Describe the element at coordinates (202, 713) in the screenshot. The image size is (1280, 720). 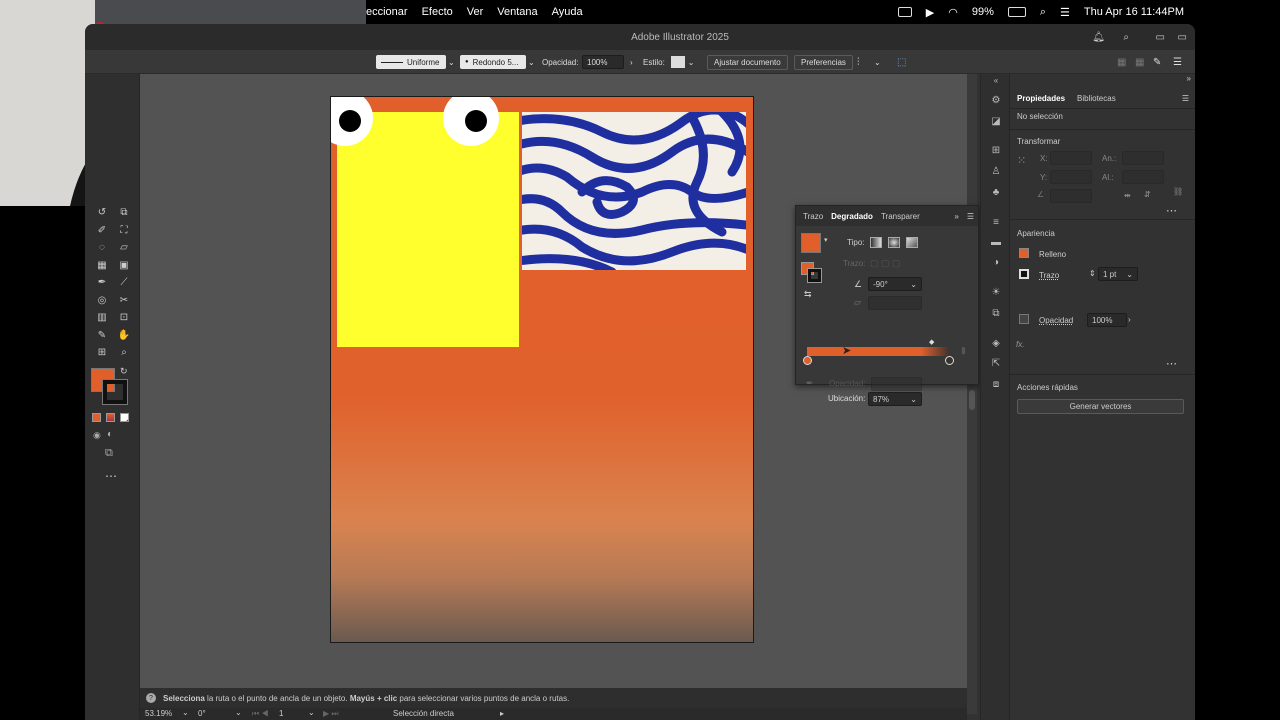
I see `rotation-value: 0°` at that location.